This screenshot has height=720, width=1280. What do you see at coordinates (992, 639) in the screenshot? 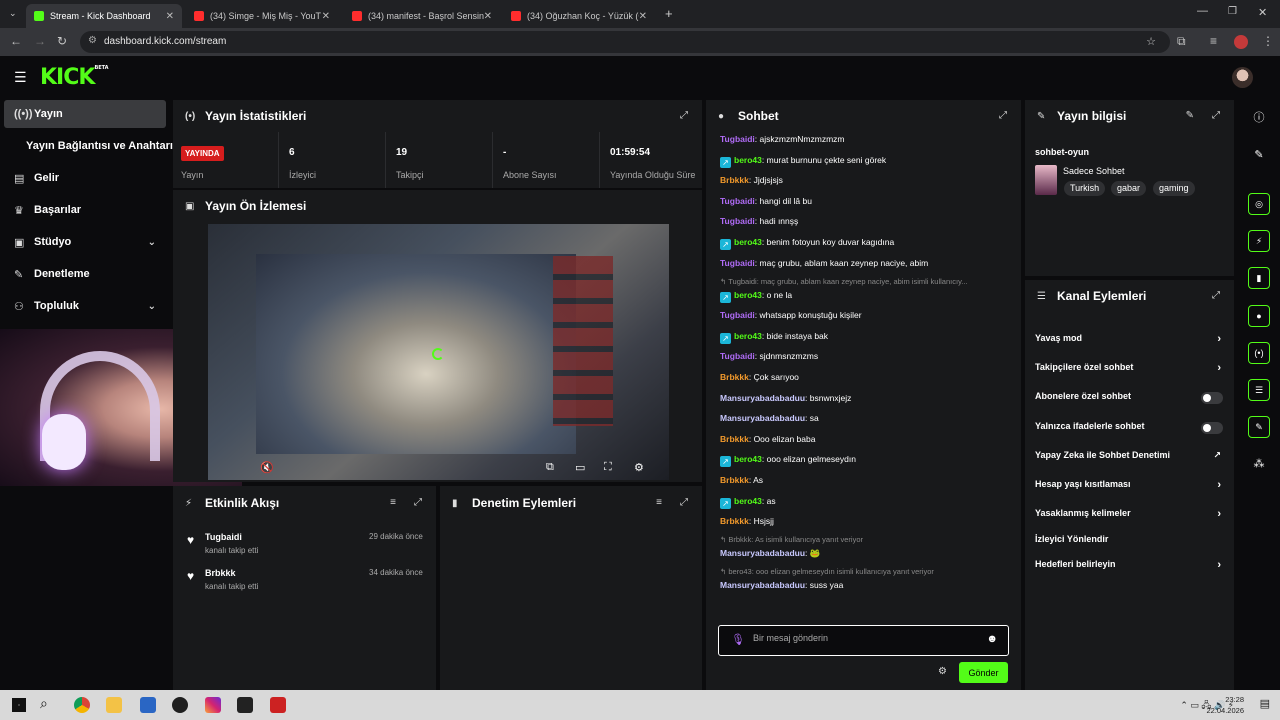
I see `emoji-picker-icon: ☻` at bounding box center [992, 639].